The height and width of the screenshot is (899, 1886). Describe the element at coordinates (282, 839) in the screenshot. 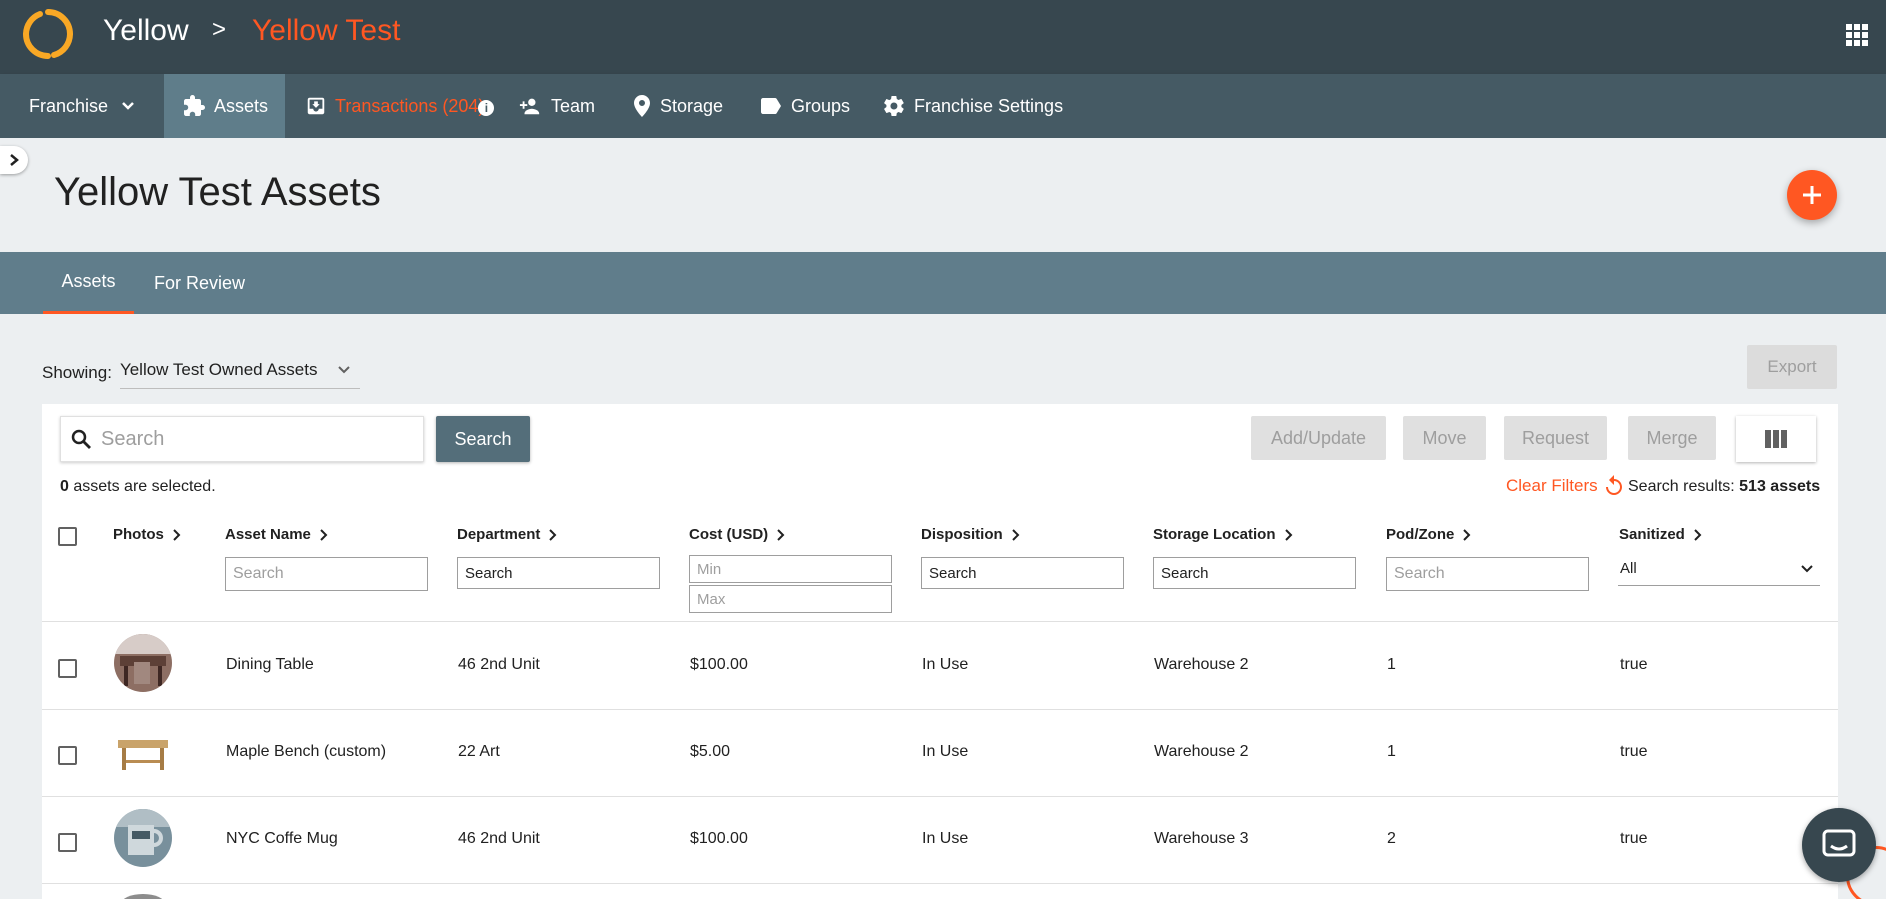

I see `asset-name-cell: NYC Coffe Mug` at that location.